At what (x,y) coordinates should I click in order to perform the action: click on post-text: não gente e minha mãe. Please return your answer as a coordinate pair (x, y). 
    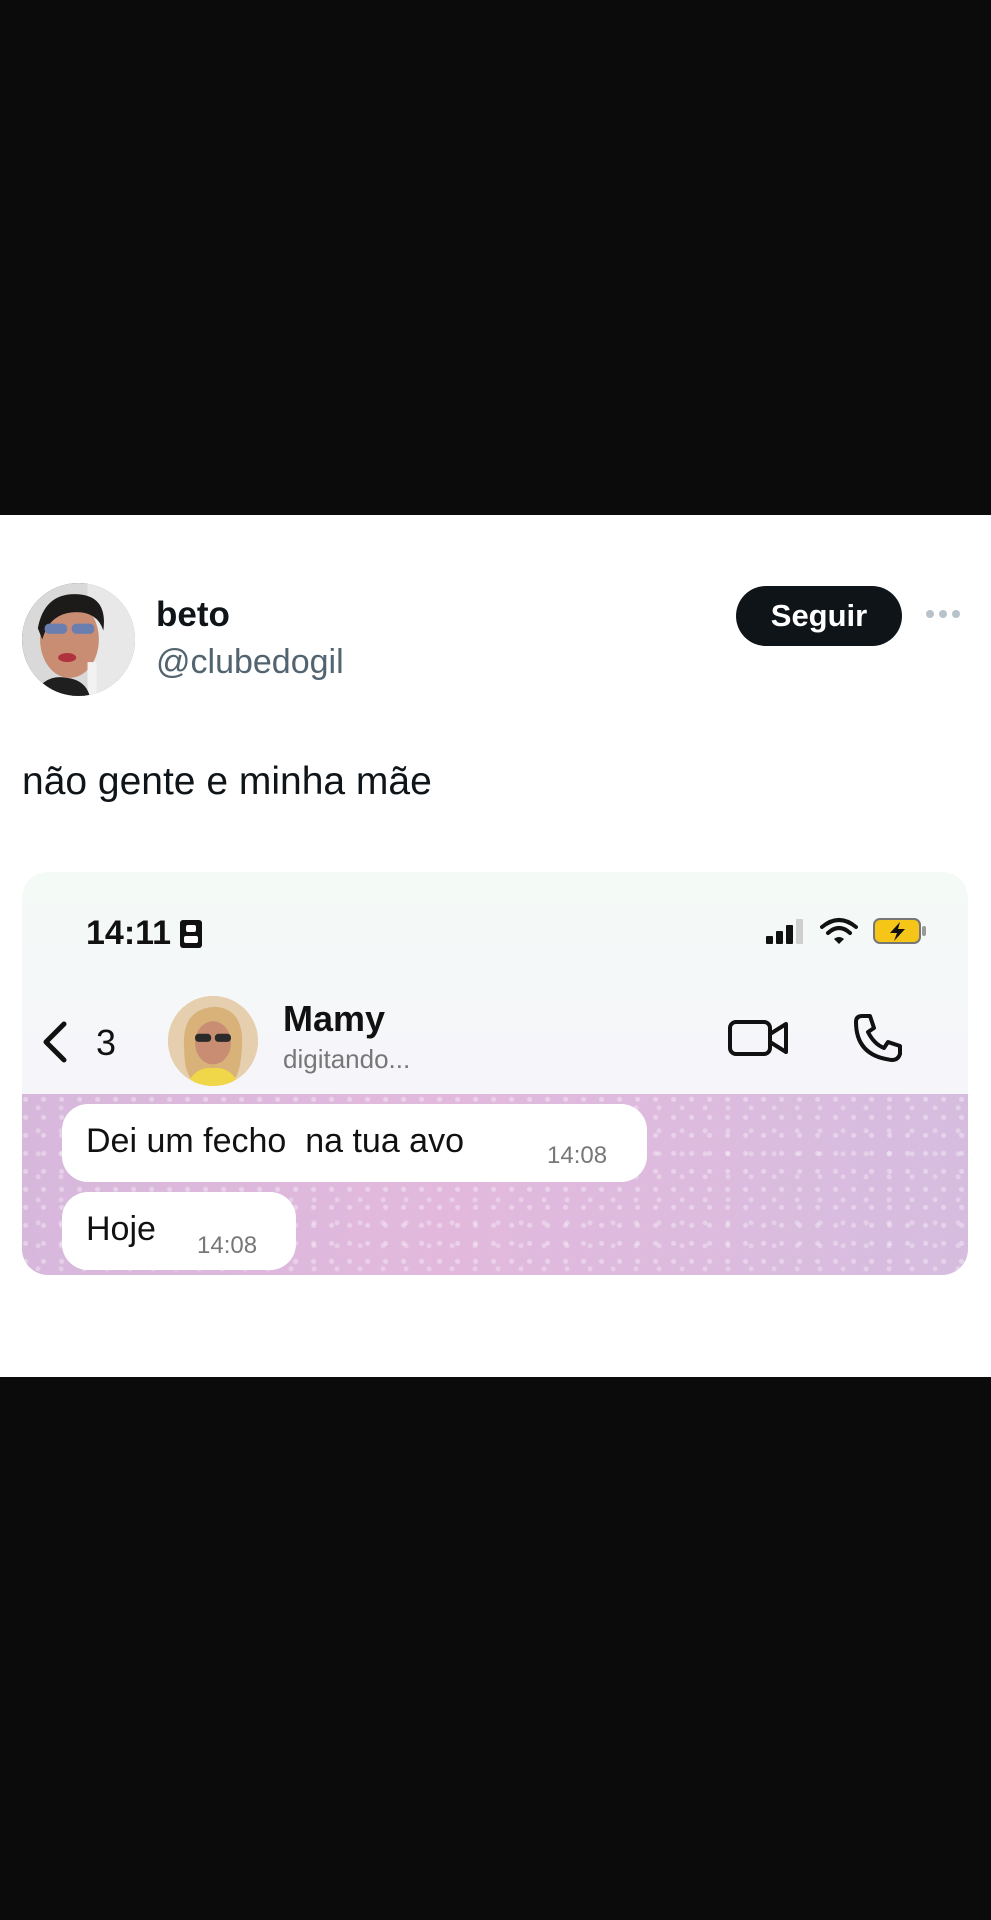
    Looking at the image, I should click on (227, 781).